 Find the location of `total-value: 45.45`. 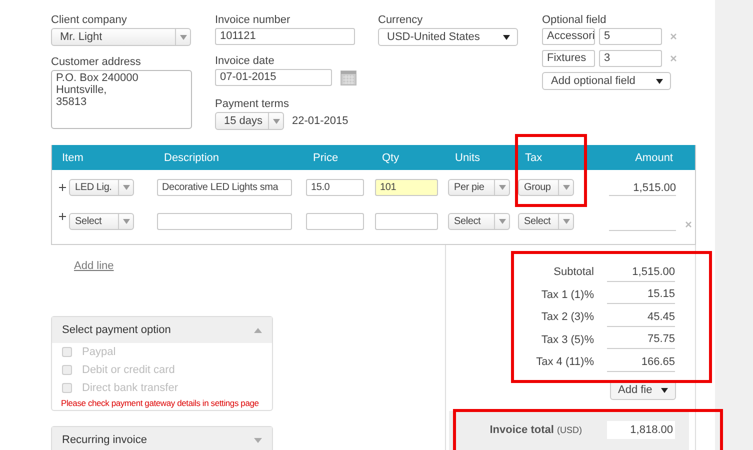

total-value: 45.45 is located at coordinates (641, 317).